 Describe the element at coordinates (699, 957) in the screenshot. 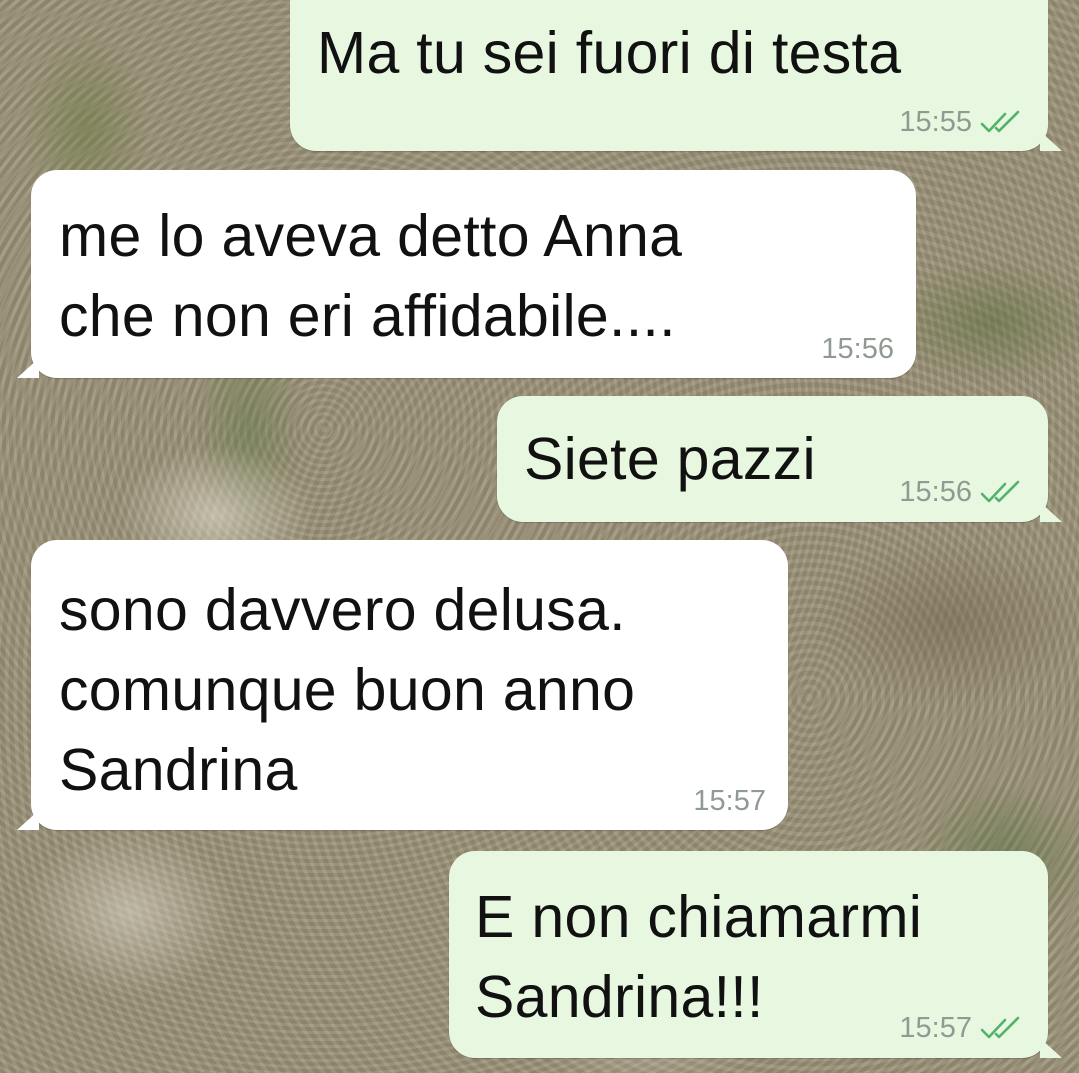

I see `message-text: E non chiamarmi Sandrina!!!` at that location.